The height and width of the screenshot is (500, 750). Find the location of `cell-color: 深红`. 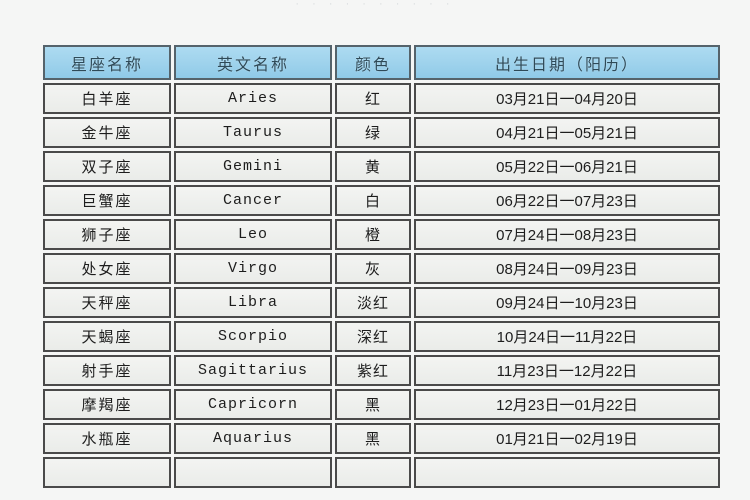

cell-color: 深红 is located at coordinates (373, 336).